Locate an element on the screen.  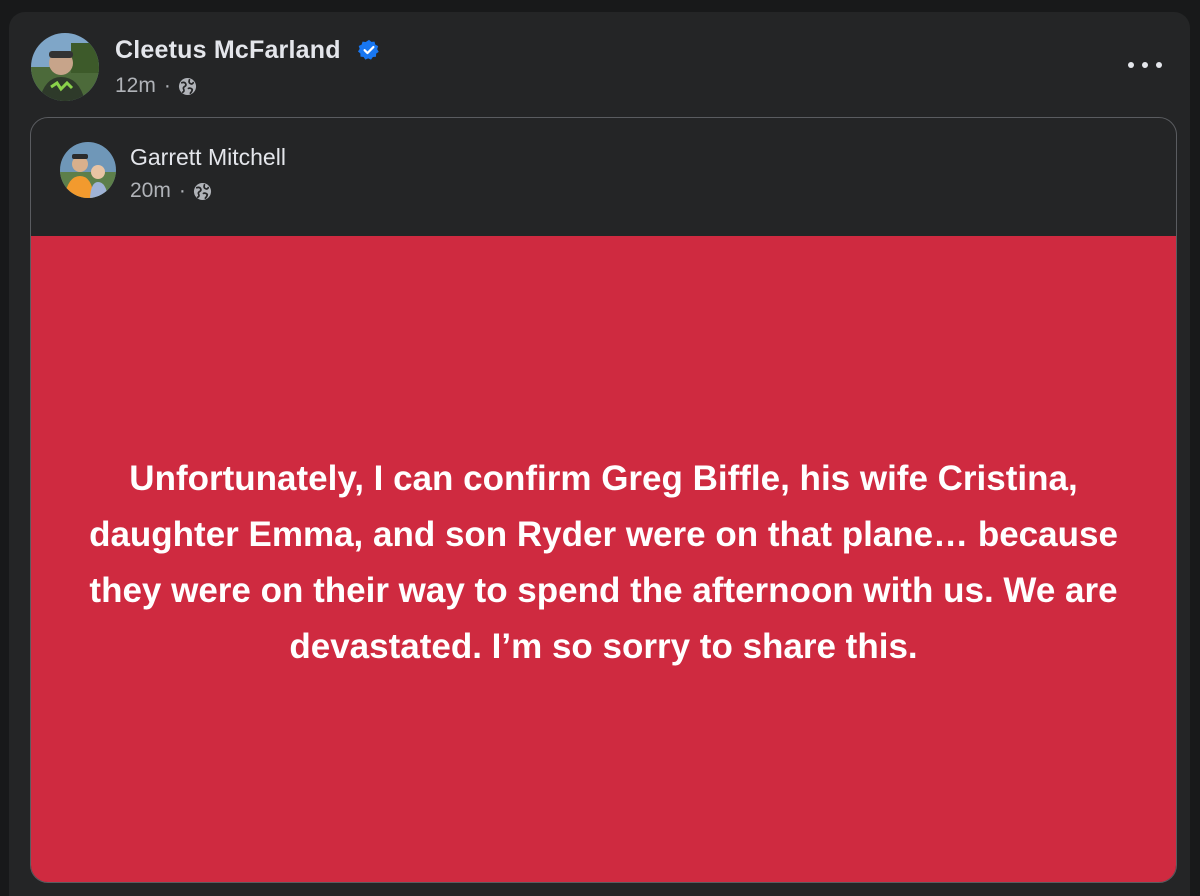
shared-author-avatar is located at coordinates (88, 170).